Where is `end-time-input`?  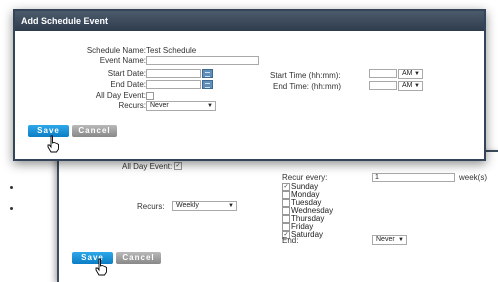
end-time-input is located at coordinates (383, 85).